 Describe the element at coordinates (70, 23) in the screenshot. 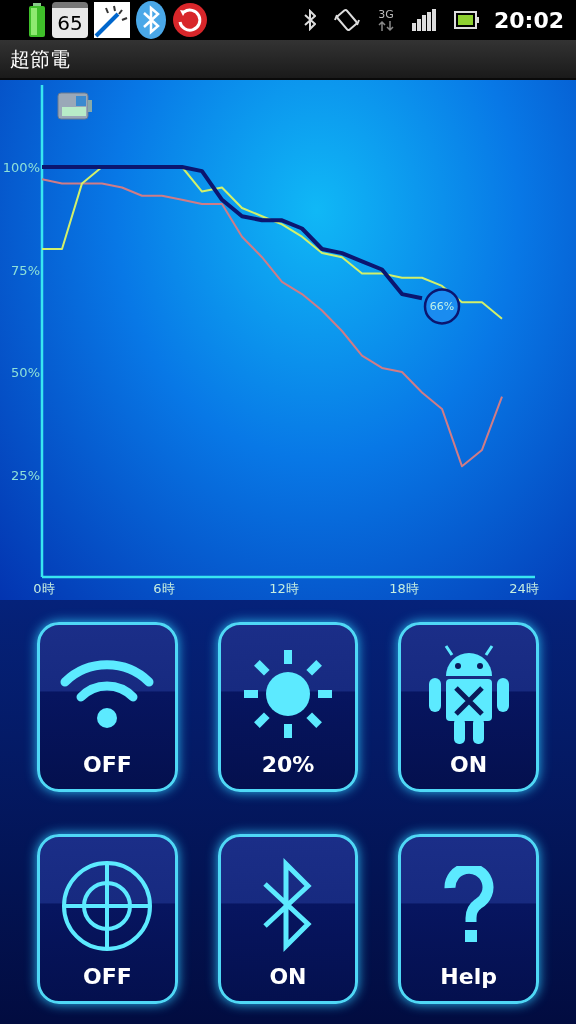

I see `calendar-date: 65` at that location.